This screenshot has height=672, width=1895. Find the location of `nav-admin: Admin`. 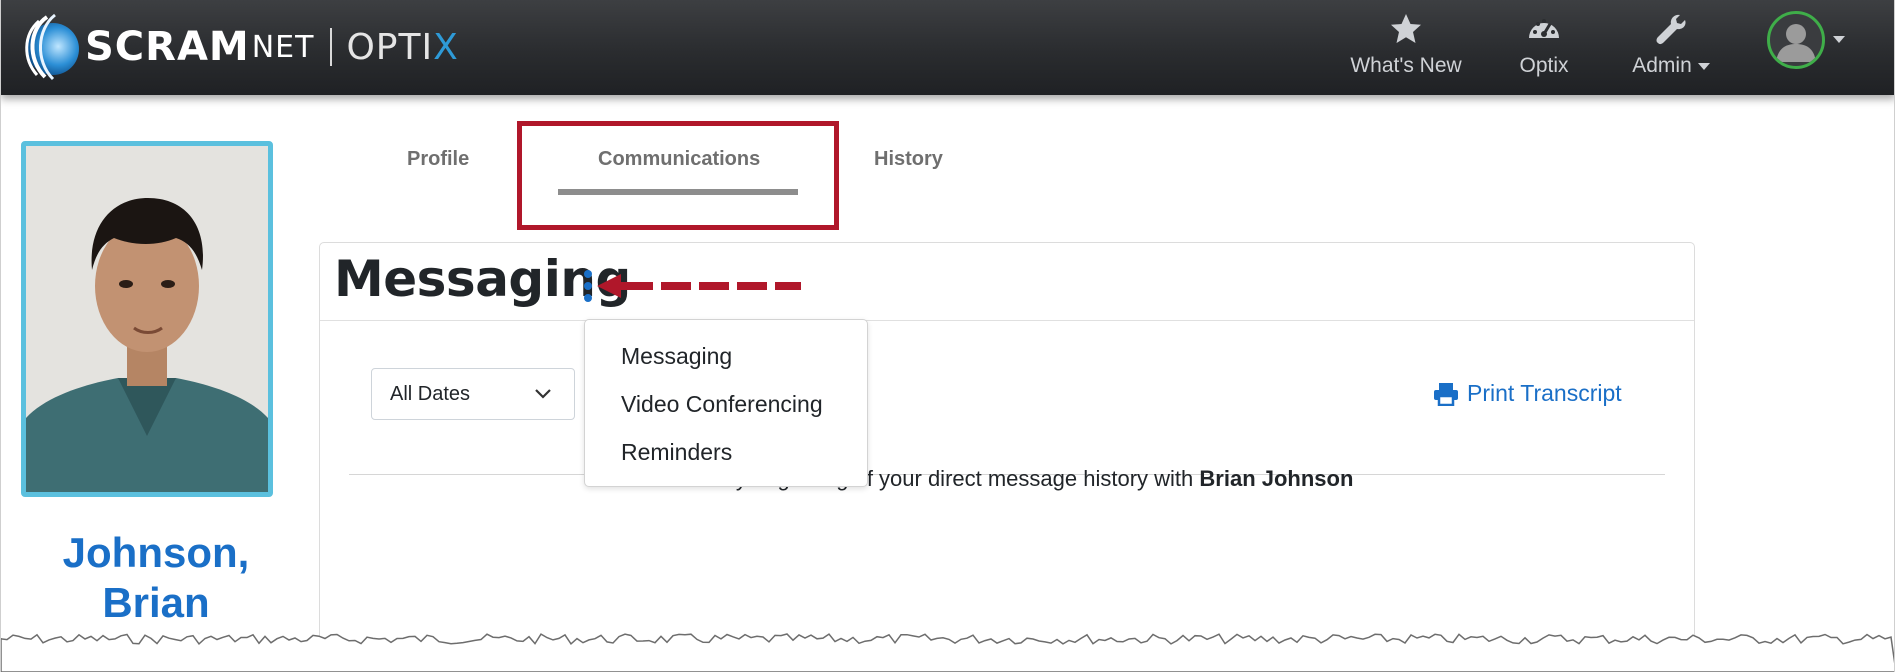

nav-admin: Admin is located at coordinates (1671, 47).